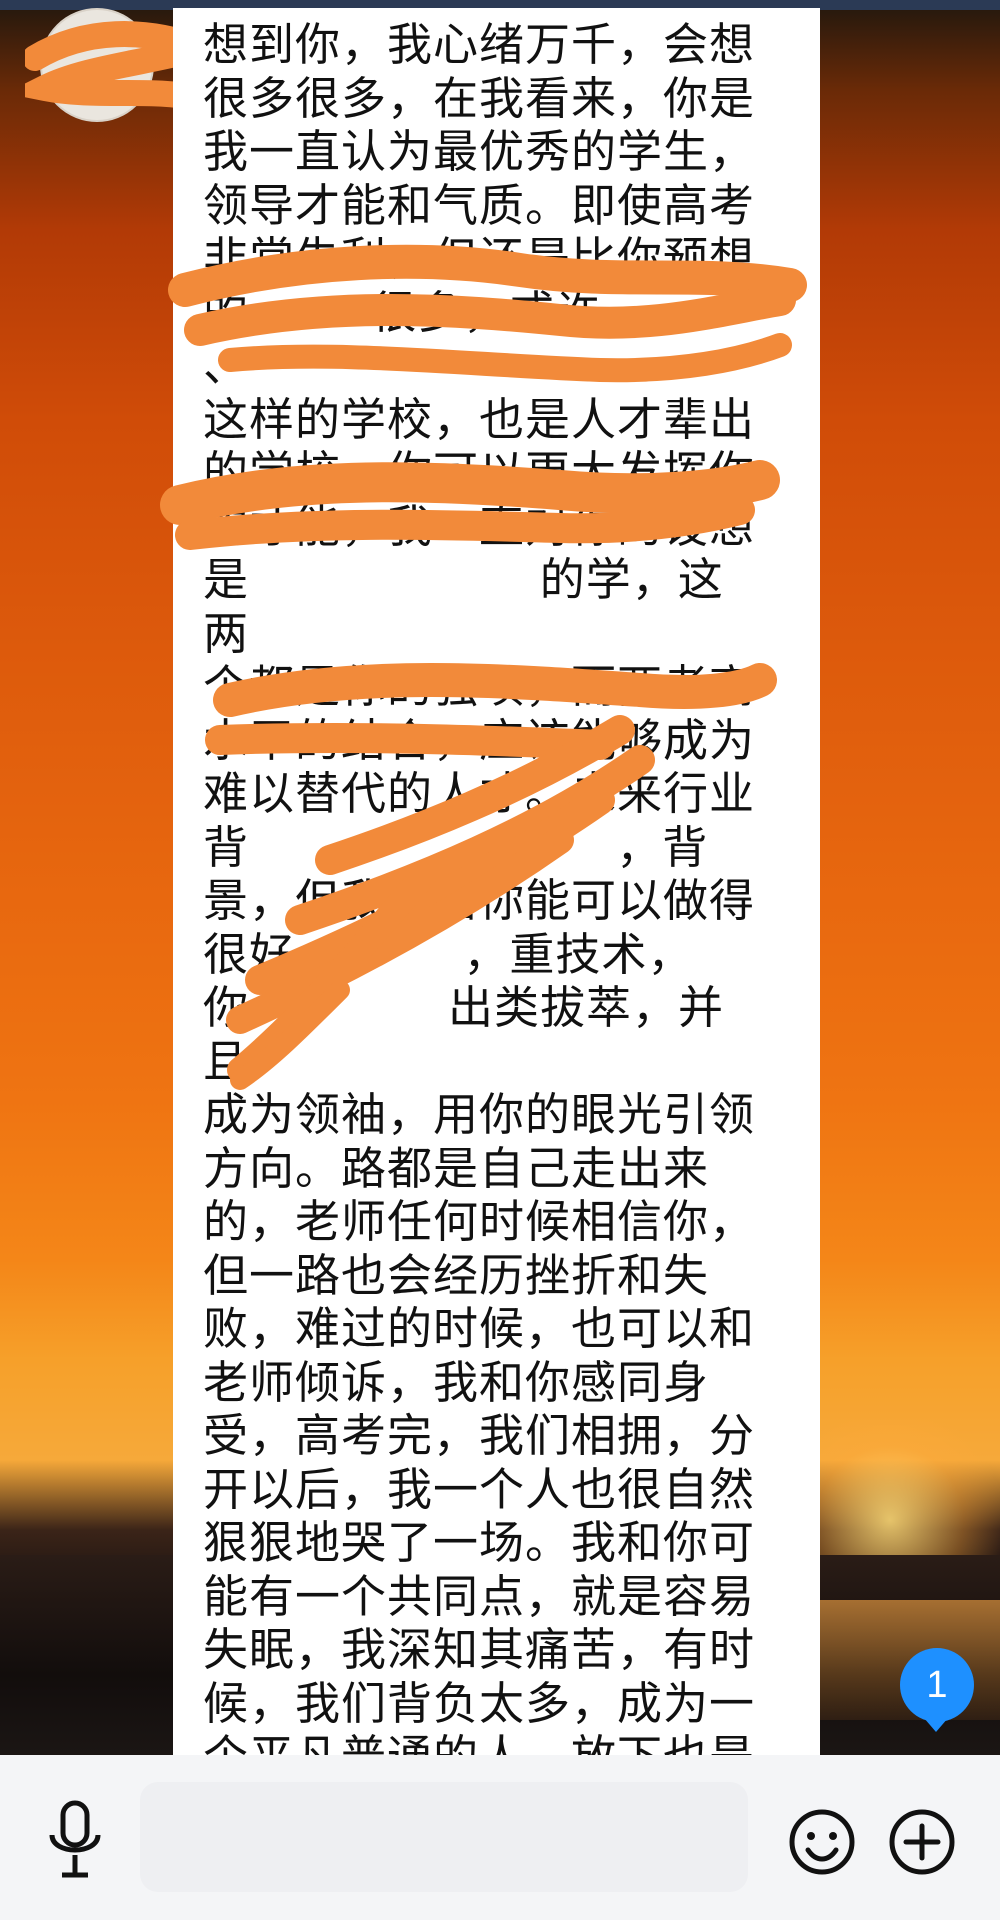 The image size is (1000, 1920). I want to click on plus-icon, so click(922, 1842).